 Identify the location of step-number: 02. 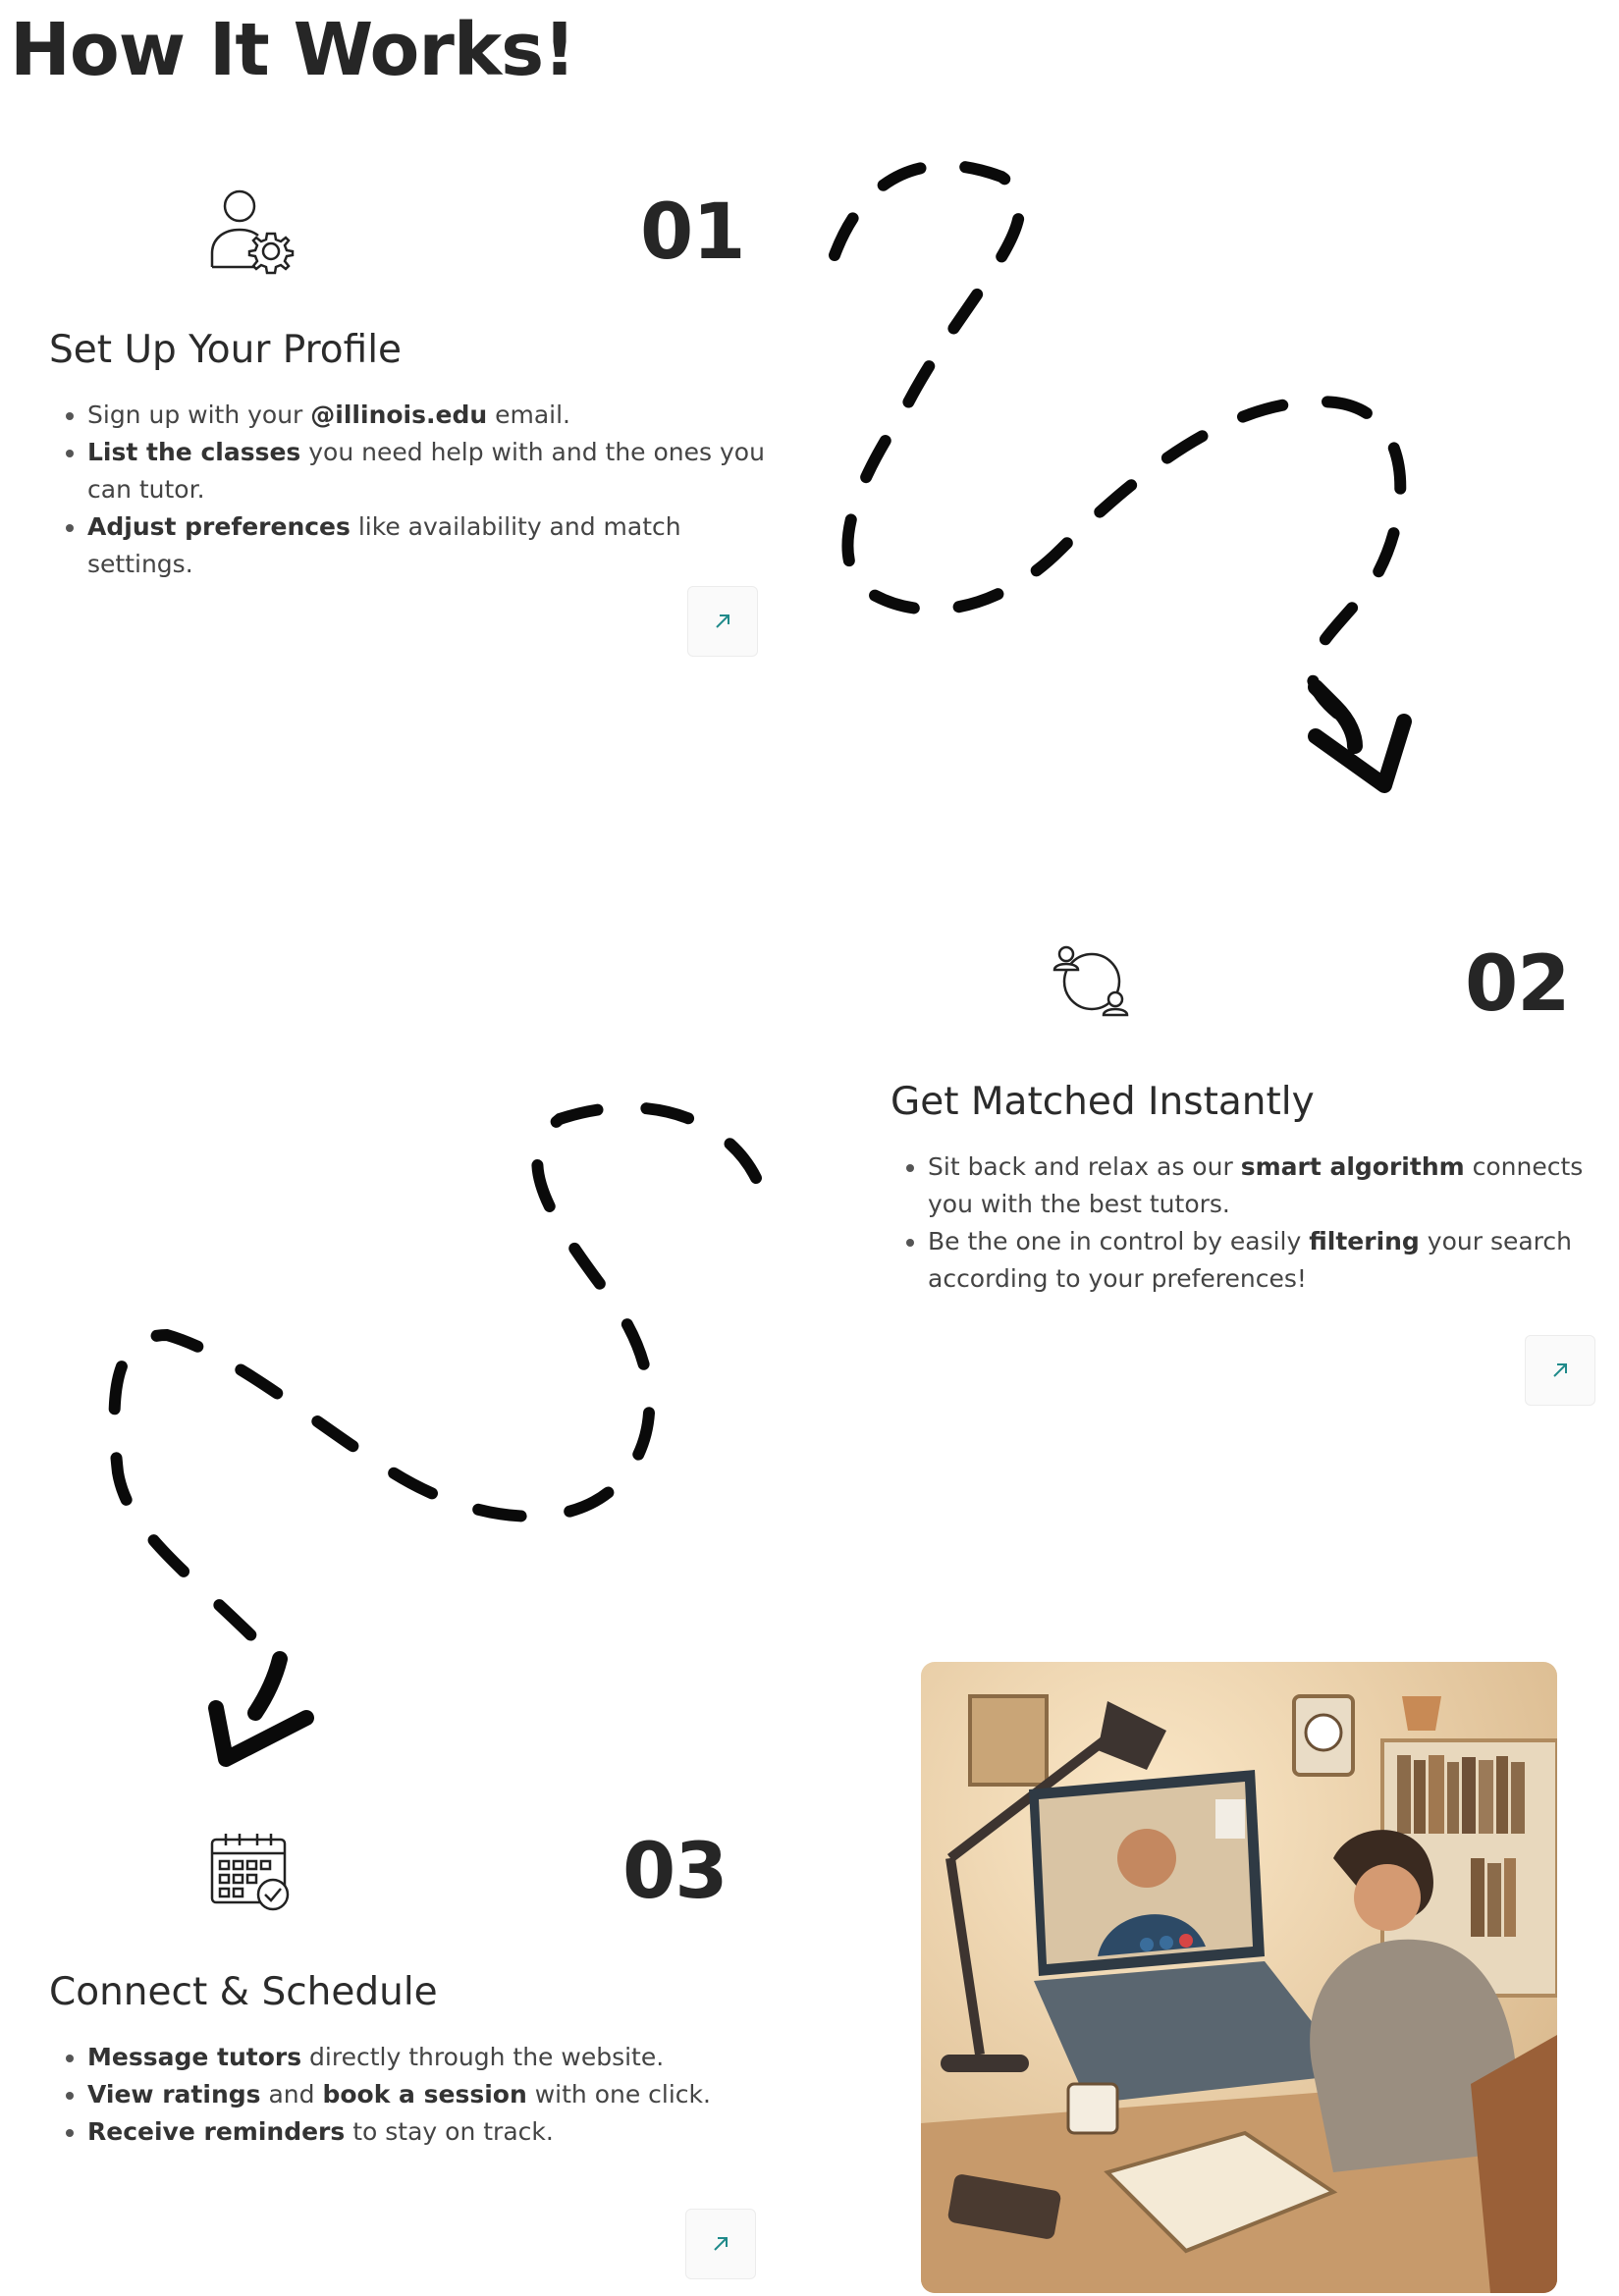
(1518, 985).